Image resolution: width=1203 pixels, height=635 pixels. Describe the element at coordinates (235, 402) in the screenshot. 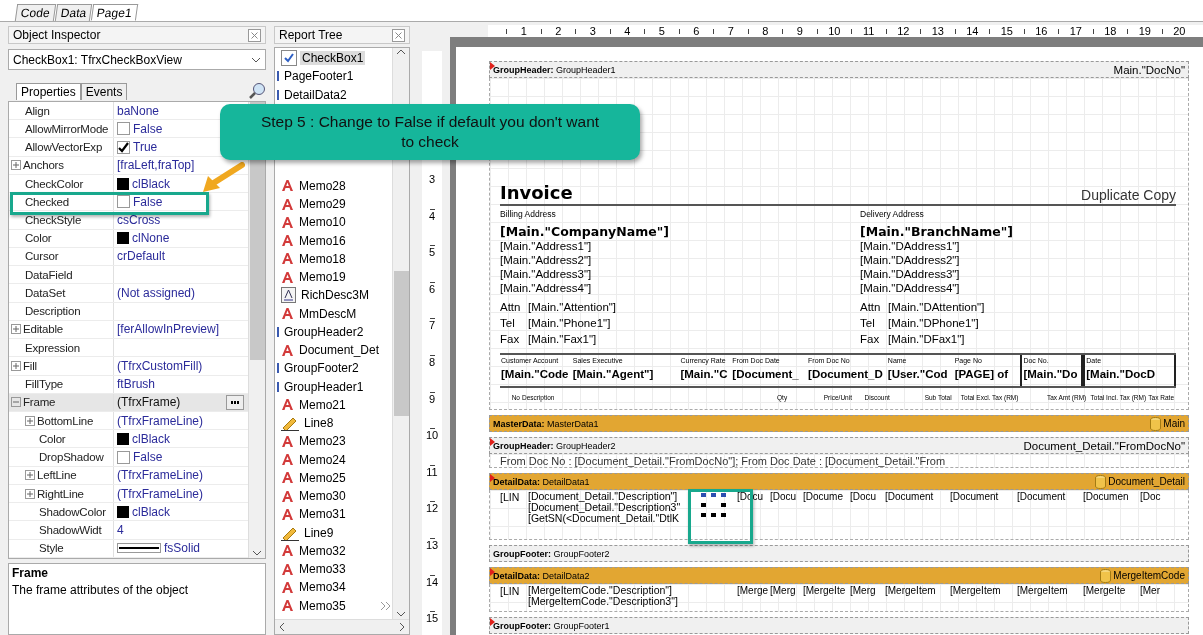

I see `ellipsis-button` at that location.